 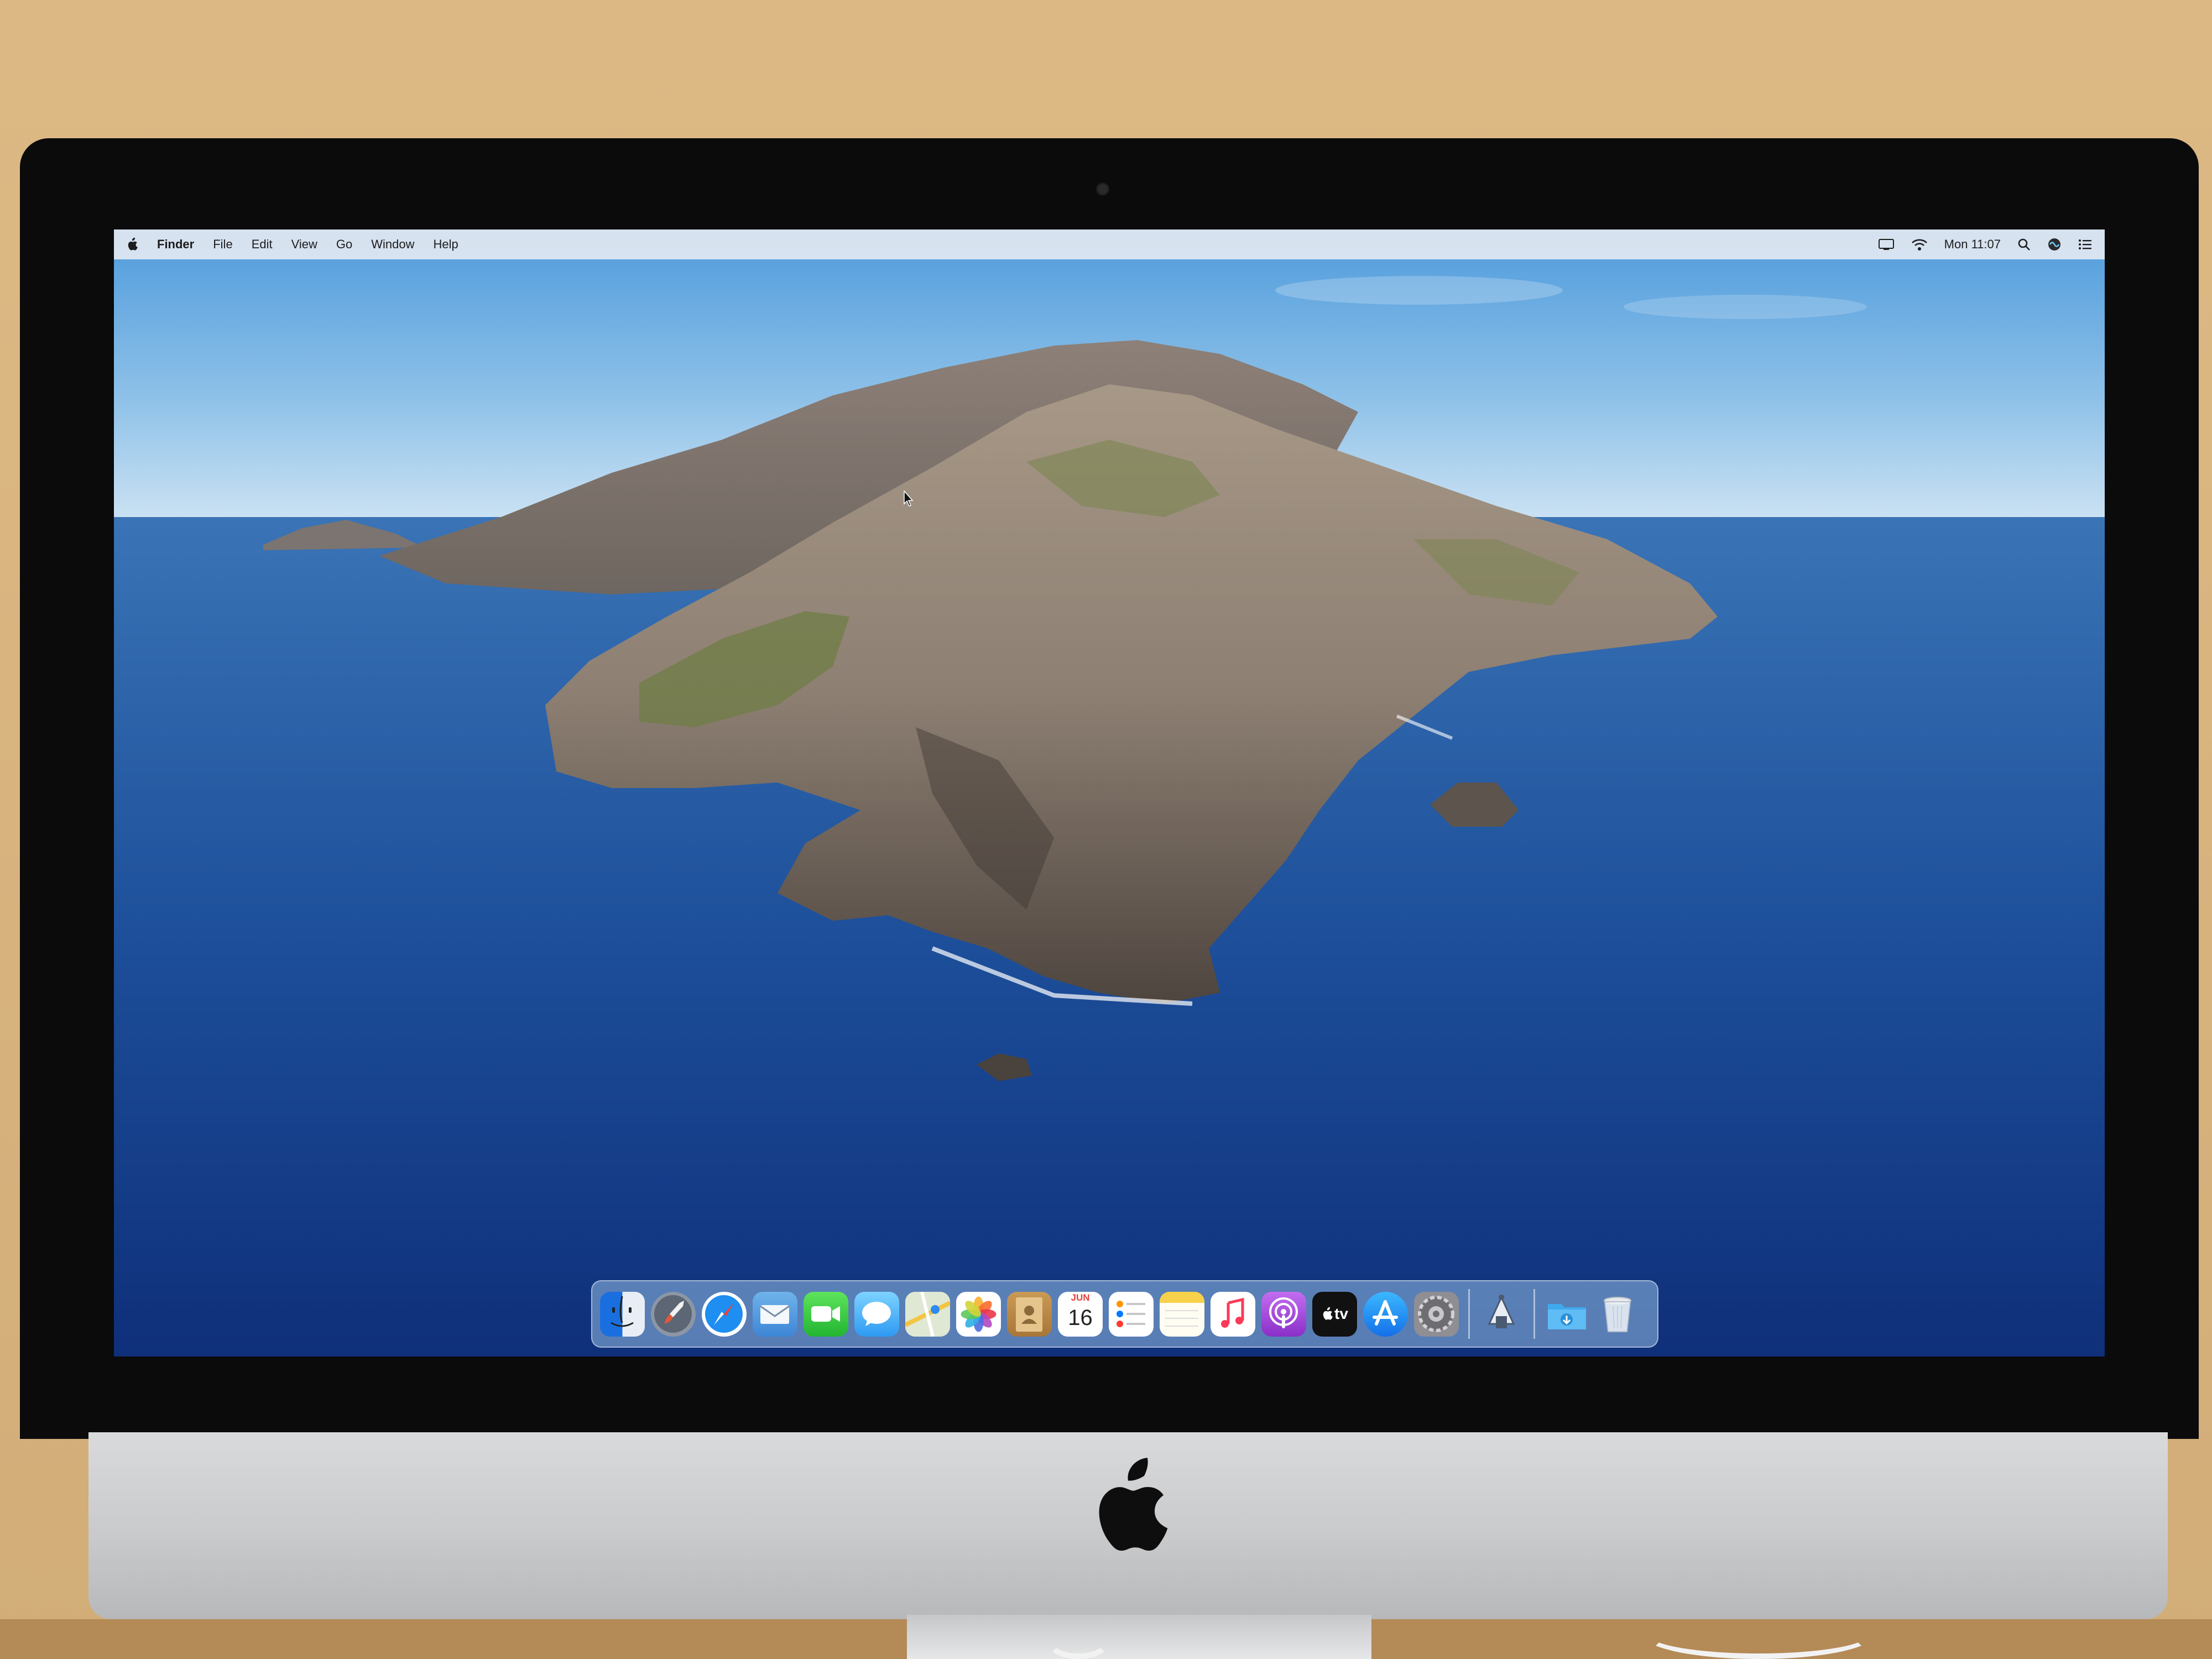 I want to click on photos-icon, so click(x=979, y=1314).